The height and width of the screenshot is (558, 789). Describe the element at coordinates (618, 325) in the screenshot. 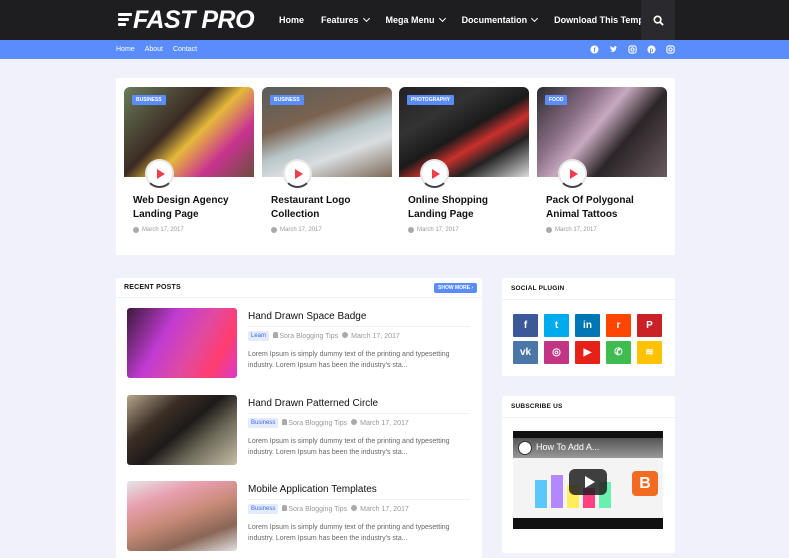

I see `reddit-button: r` at that location.